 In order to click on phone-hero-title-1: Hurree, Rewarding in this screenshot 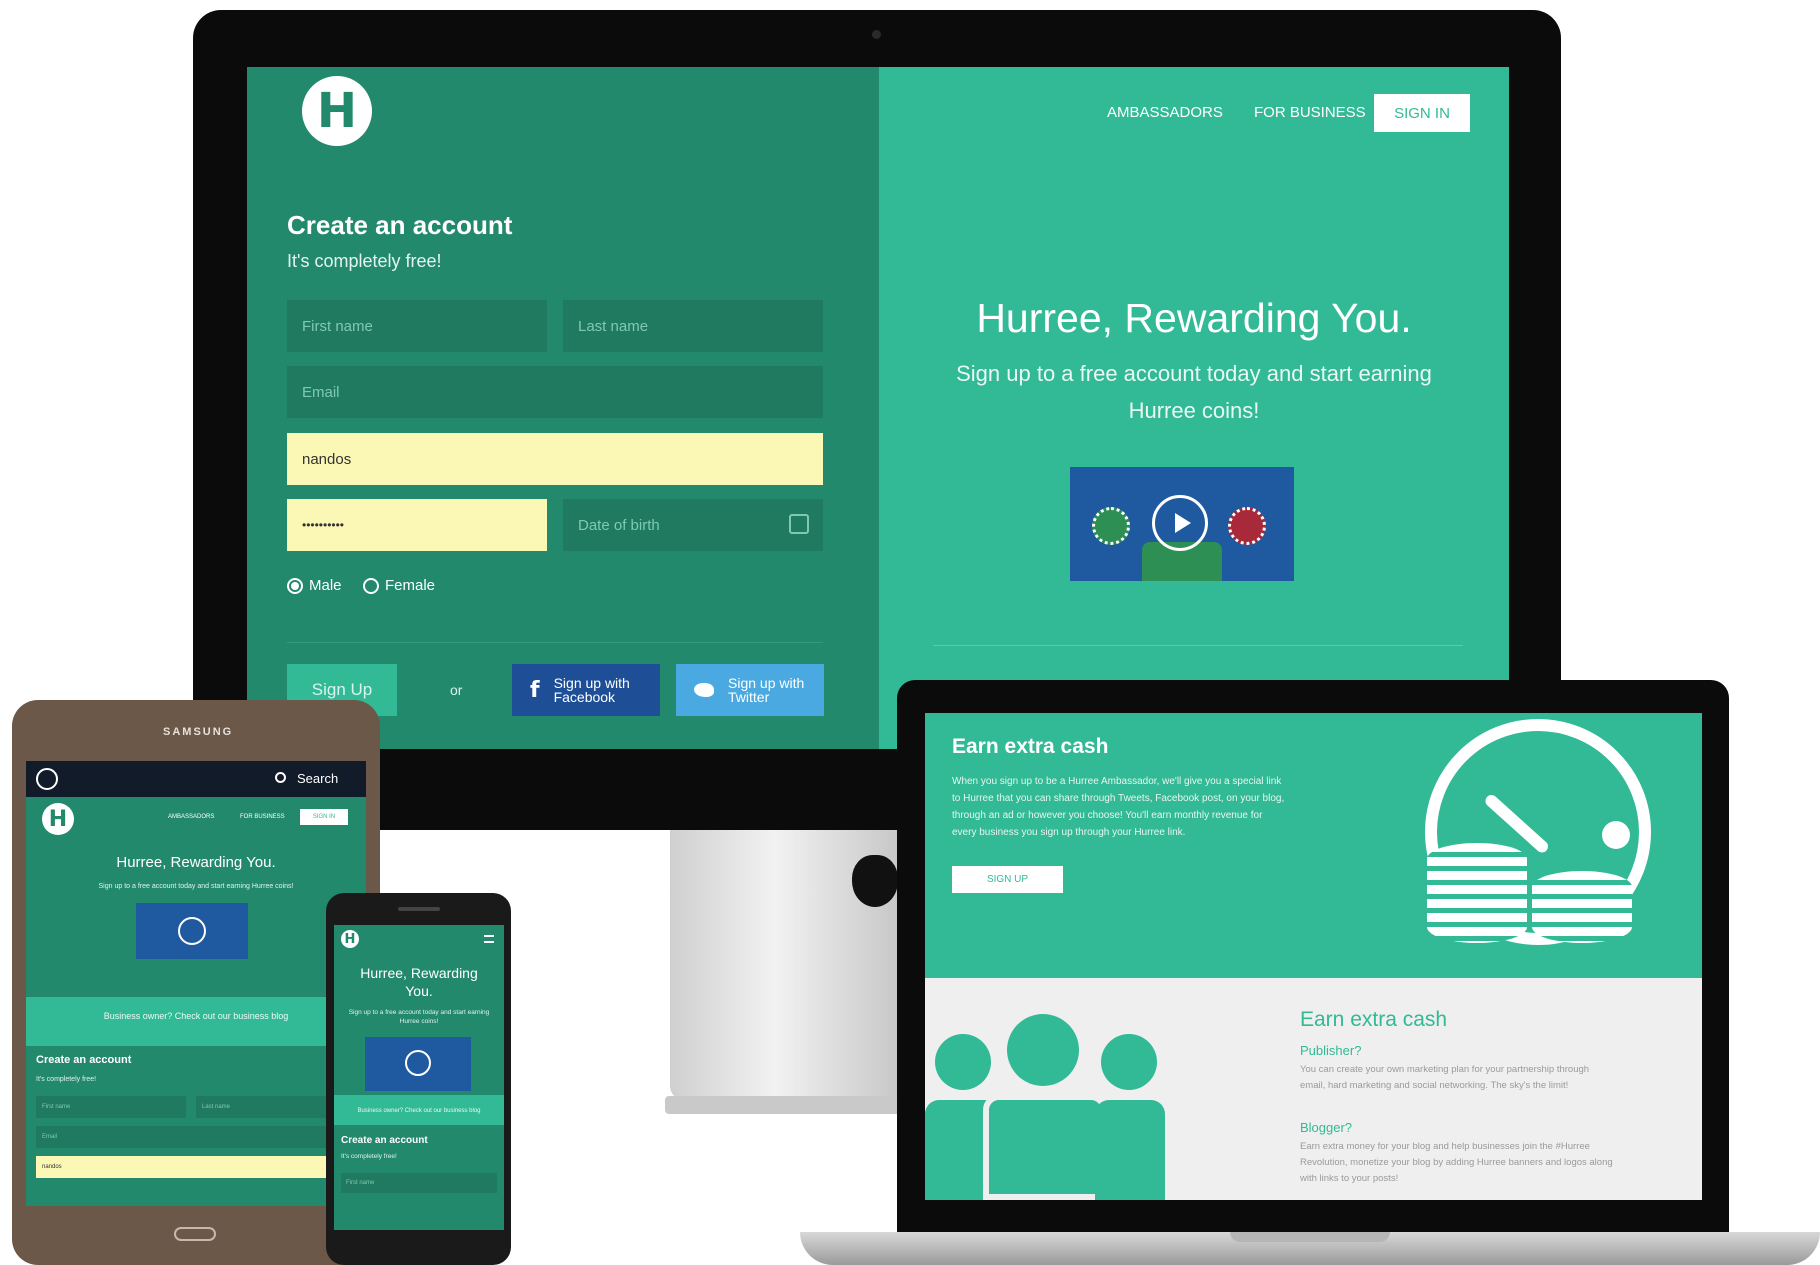, I will do `click(419, 973)`.